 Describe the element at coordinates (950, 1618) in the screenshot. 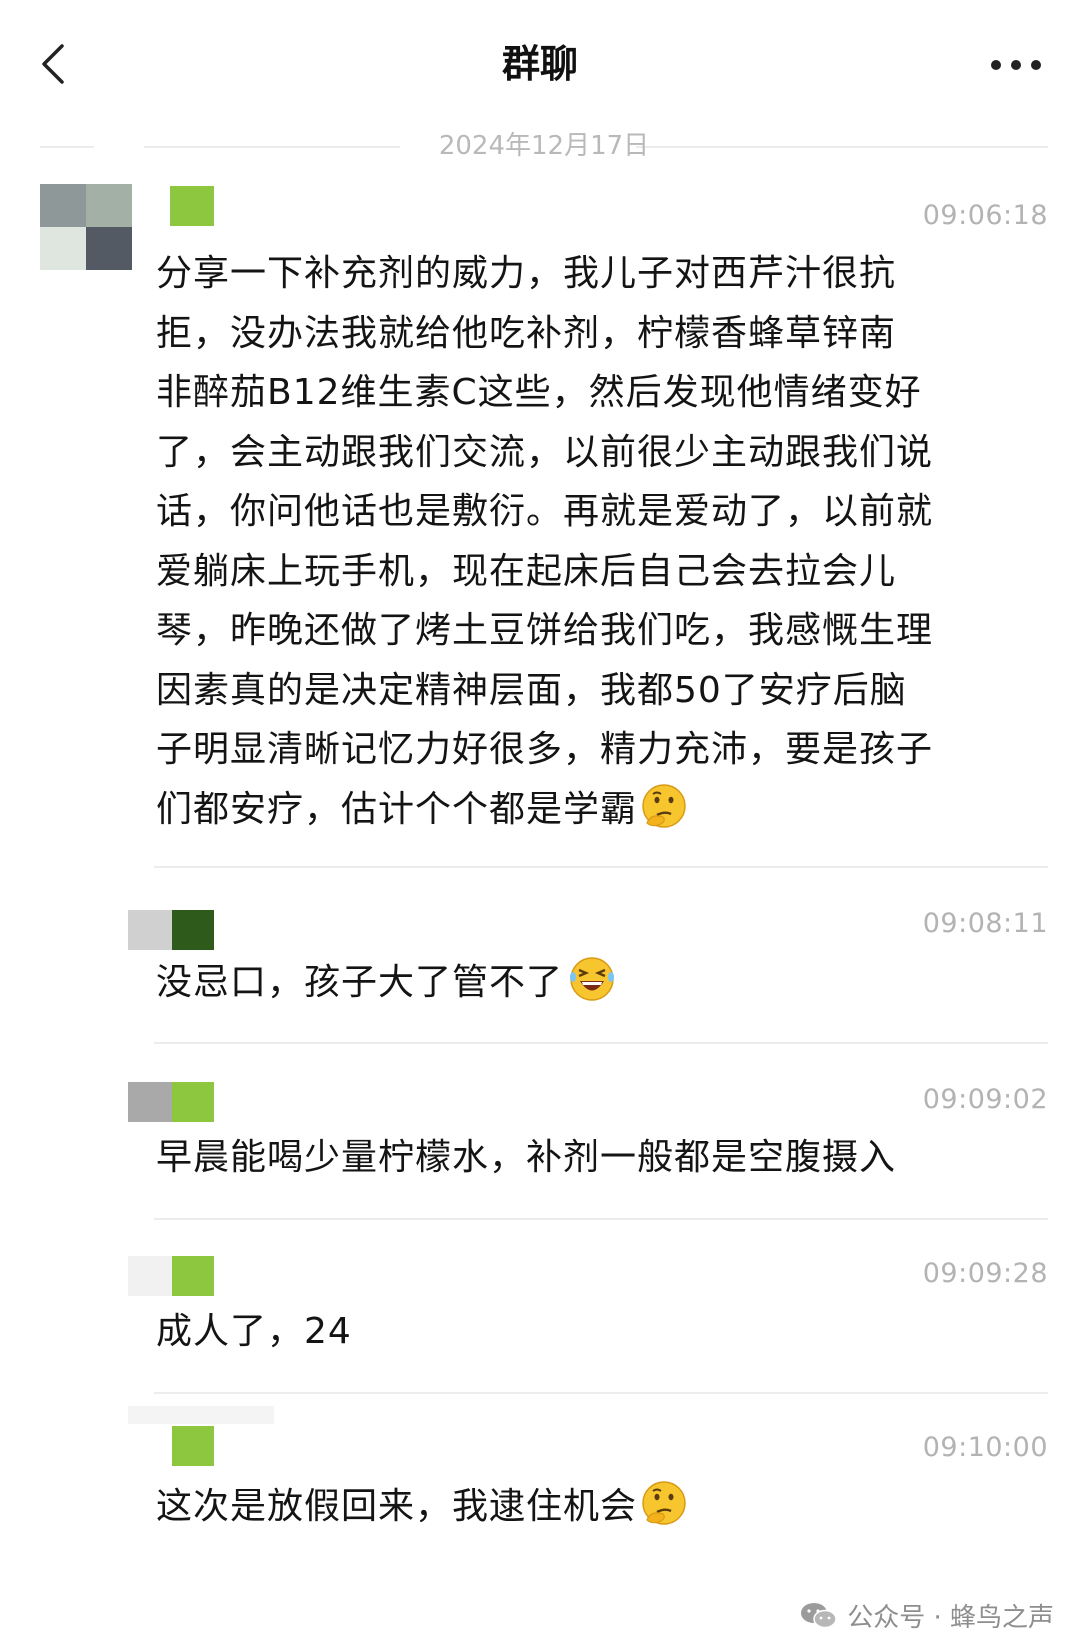

I see `watermark-text: 公众号 · 蜂鸟之声` at that location.